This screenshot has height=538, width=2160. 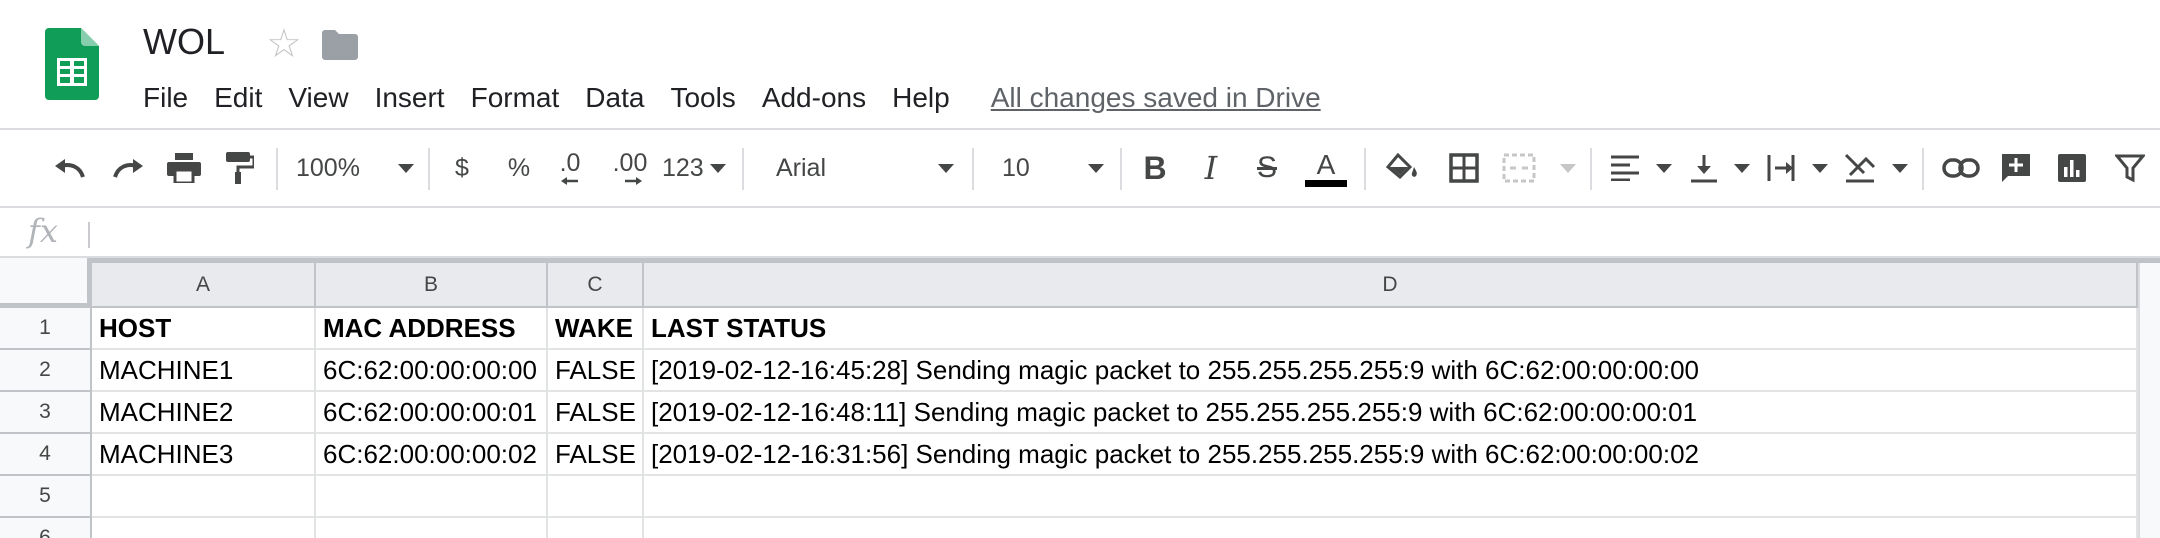 What do you see at coordinates (1326, 164) in the screenshot?
I see `text-color-icon: A` at bounding box center [1326, 164].